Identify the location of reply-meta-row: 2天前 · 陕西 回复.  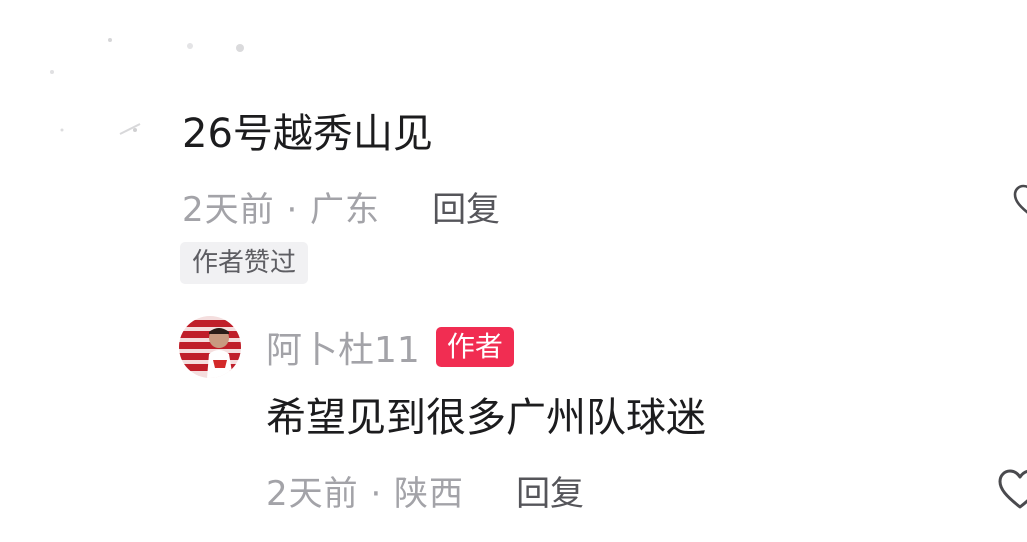
(425, 490).